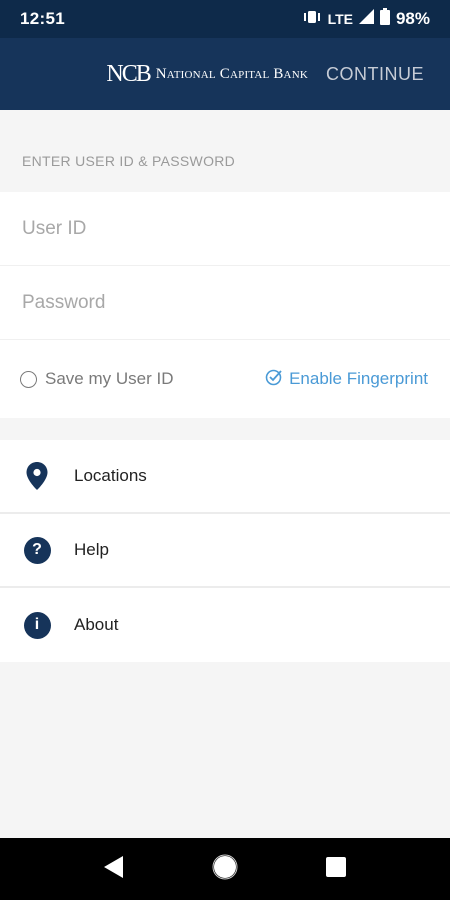  Describe the element at coordinates (128, 73) in the screenshot. I see `bank-monogram: NCB` at that location.